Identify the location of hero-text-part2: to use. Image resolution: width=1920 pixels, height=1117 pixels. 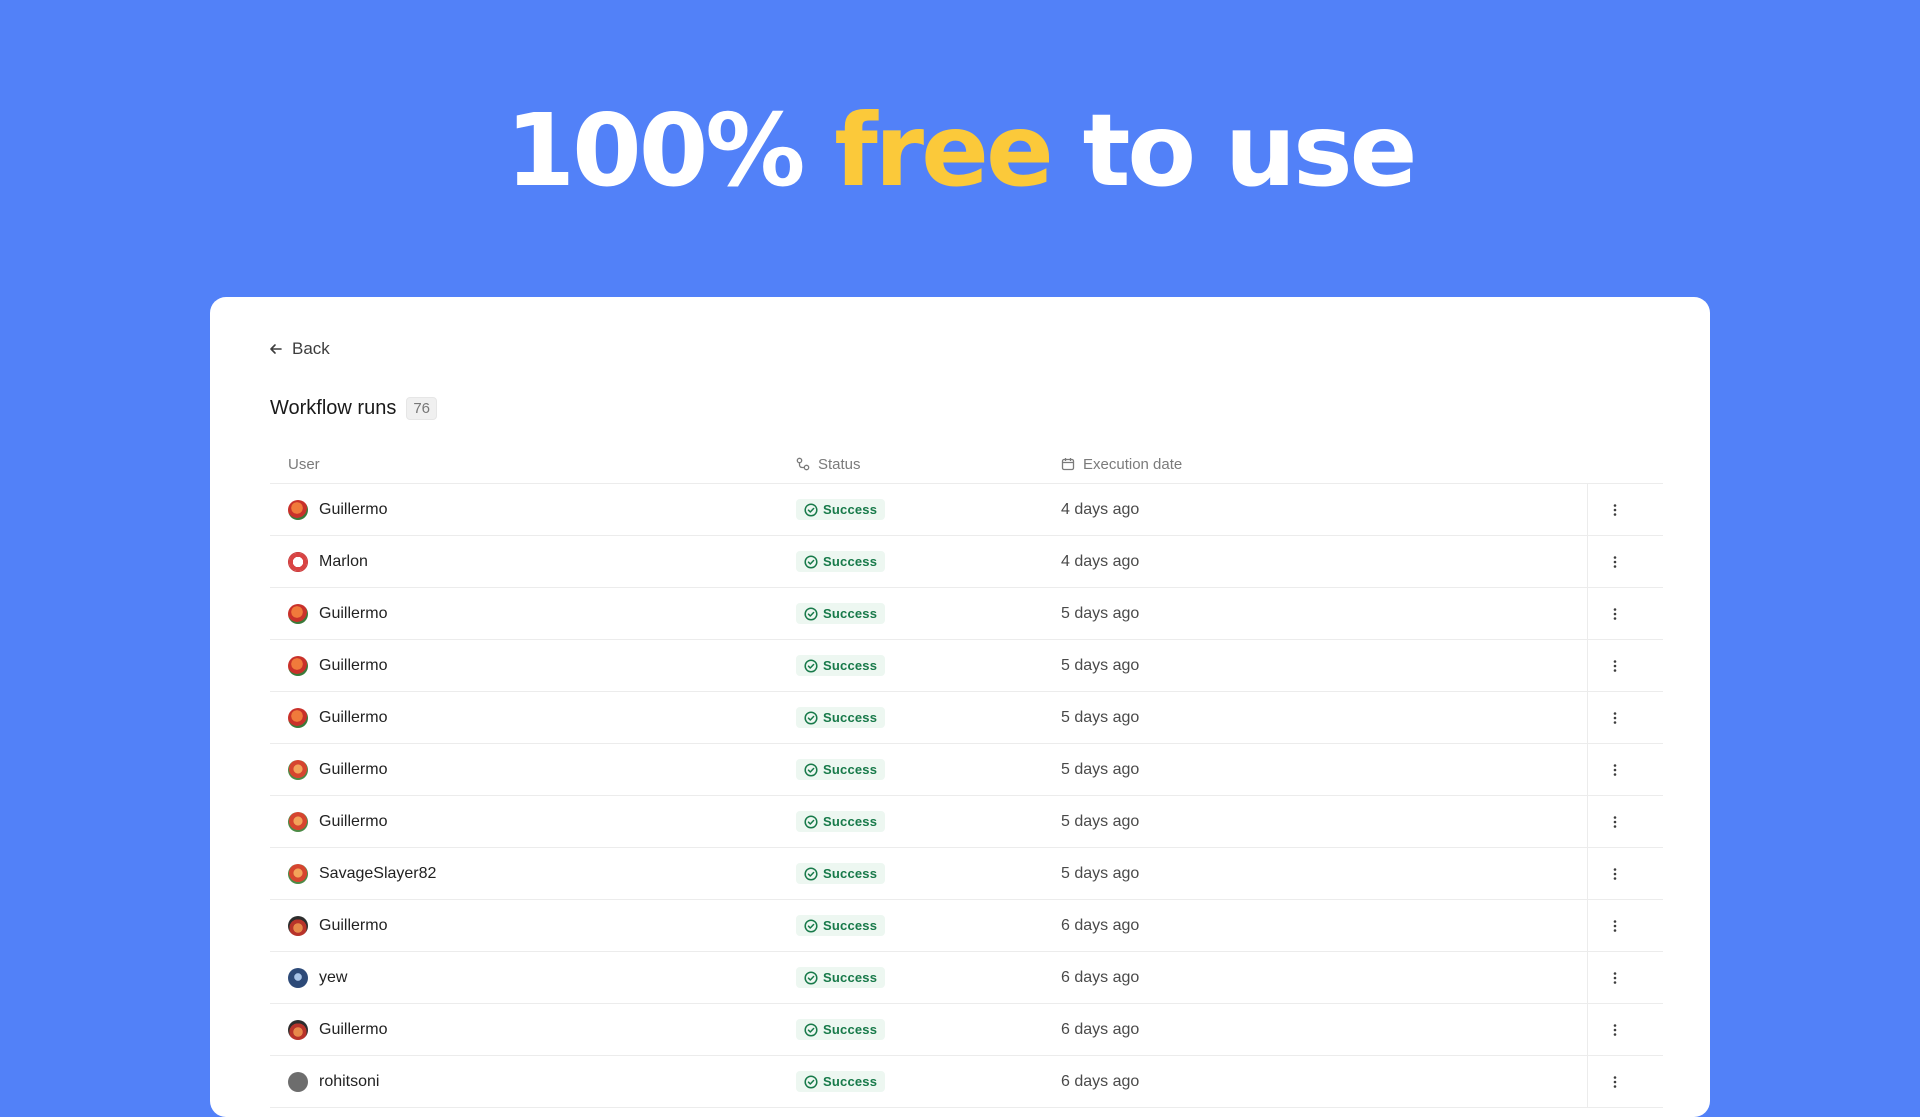
(1250, 150).